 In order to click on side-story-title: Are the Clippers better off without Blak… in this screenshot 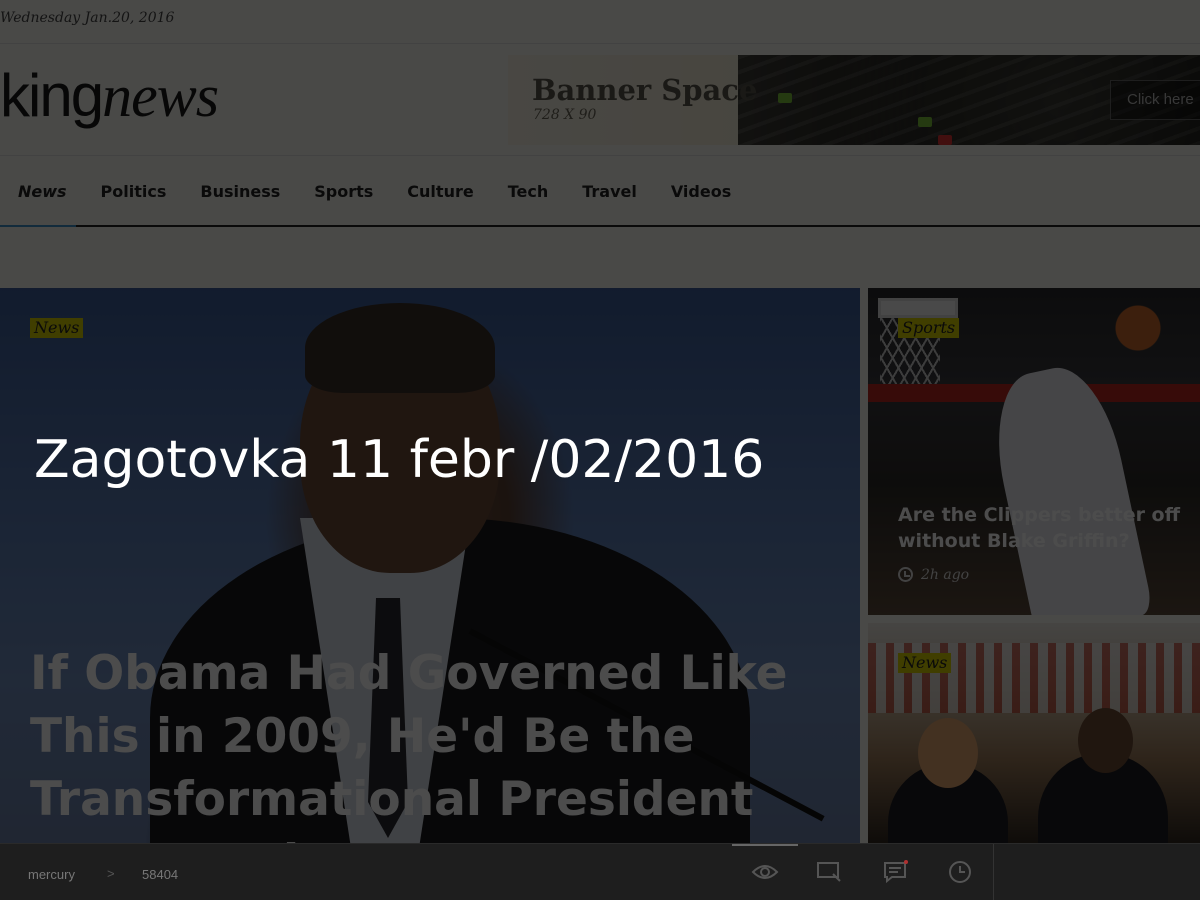, I will do `click(1048, 528)`.